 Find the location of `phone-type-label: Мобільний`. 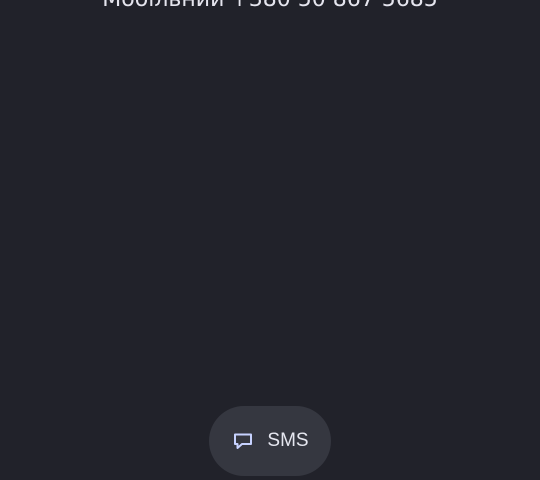

phone-type-label: Мобільний is located at coordinates (163, 6).